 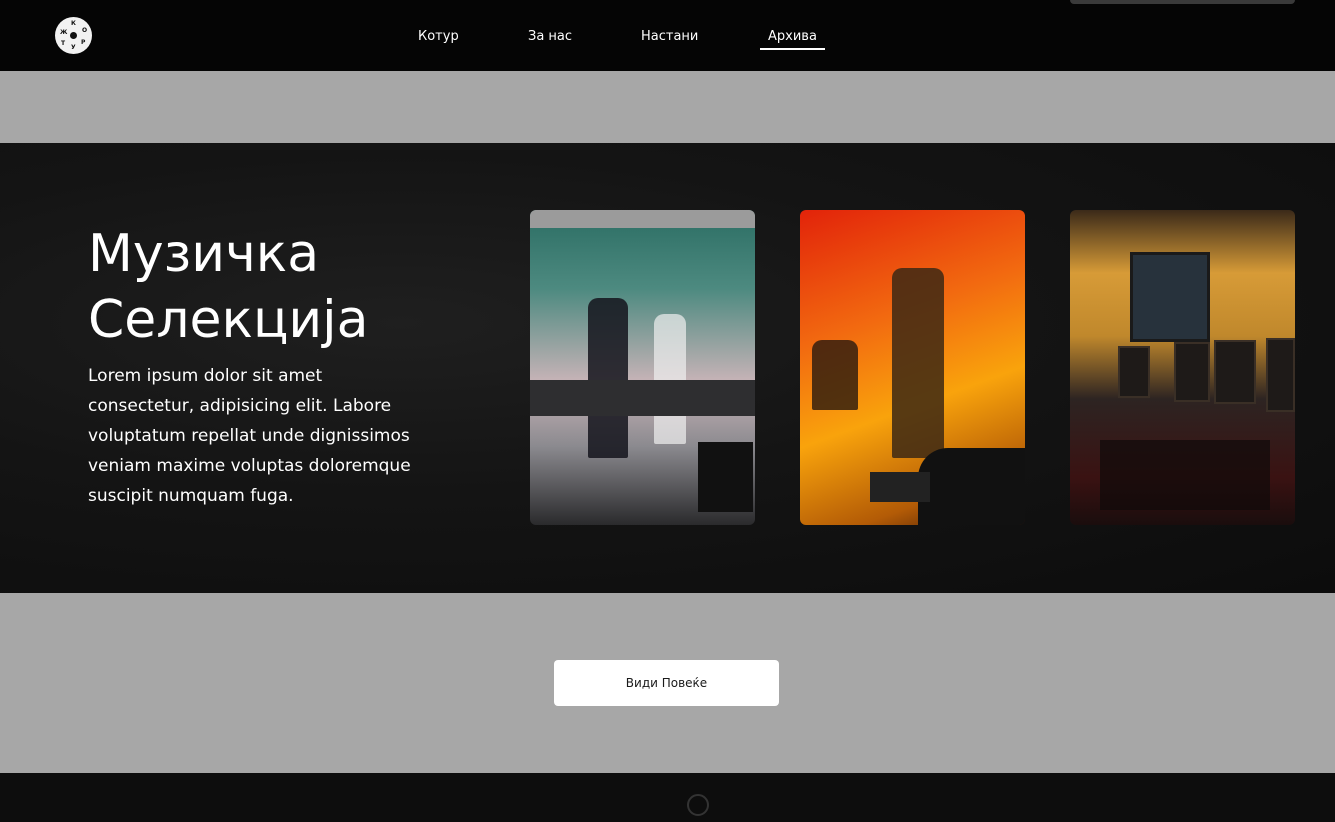 I want to click on logo-center-dot, so click(x=73, y=35).